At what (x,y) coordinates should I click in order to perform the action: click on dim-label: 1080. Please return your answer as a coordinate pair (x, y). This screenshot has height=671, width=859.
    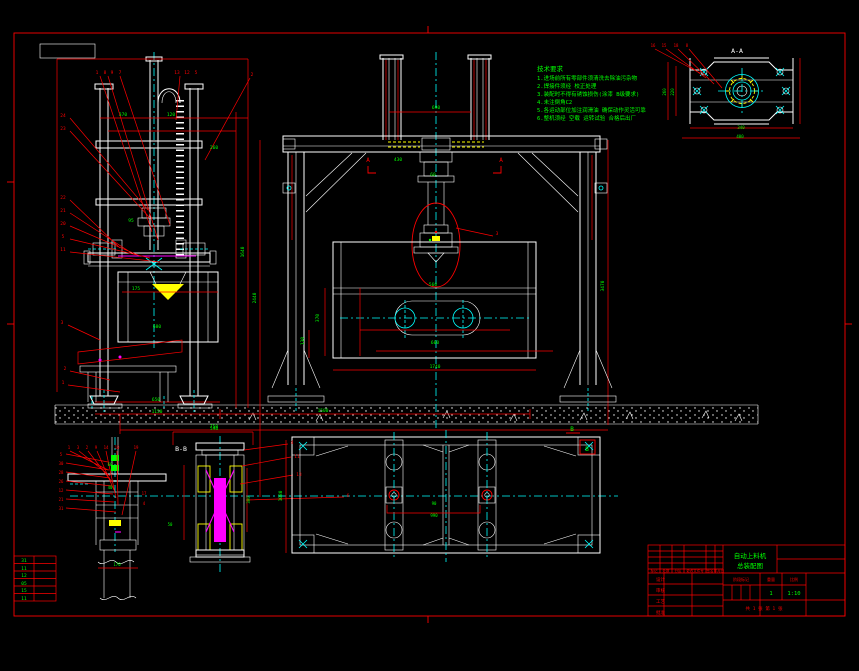
    Looking at the image, I should click on (281, 495).